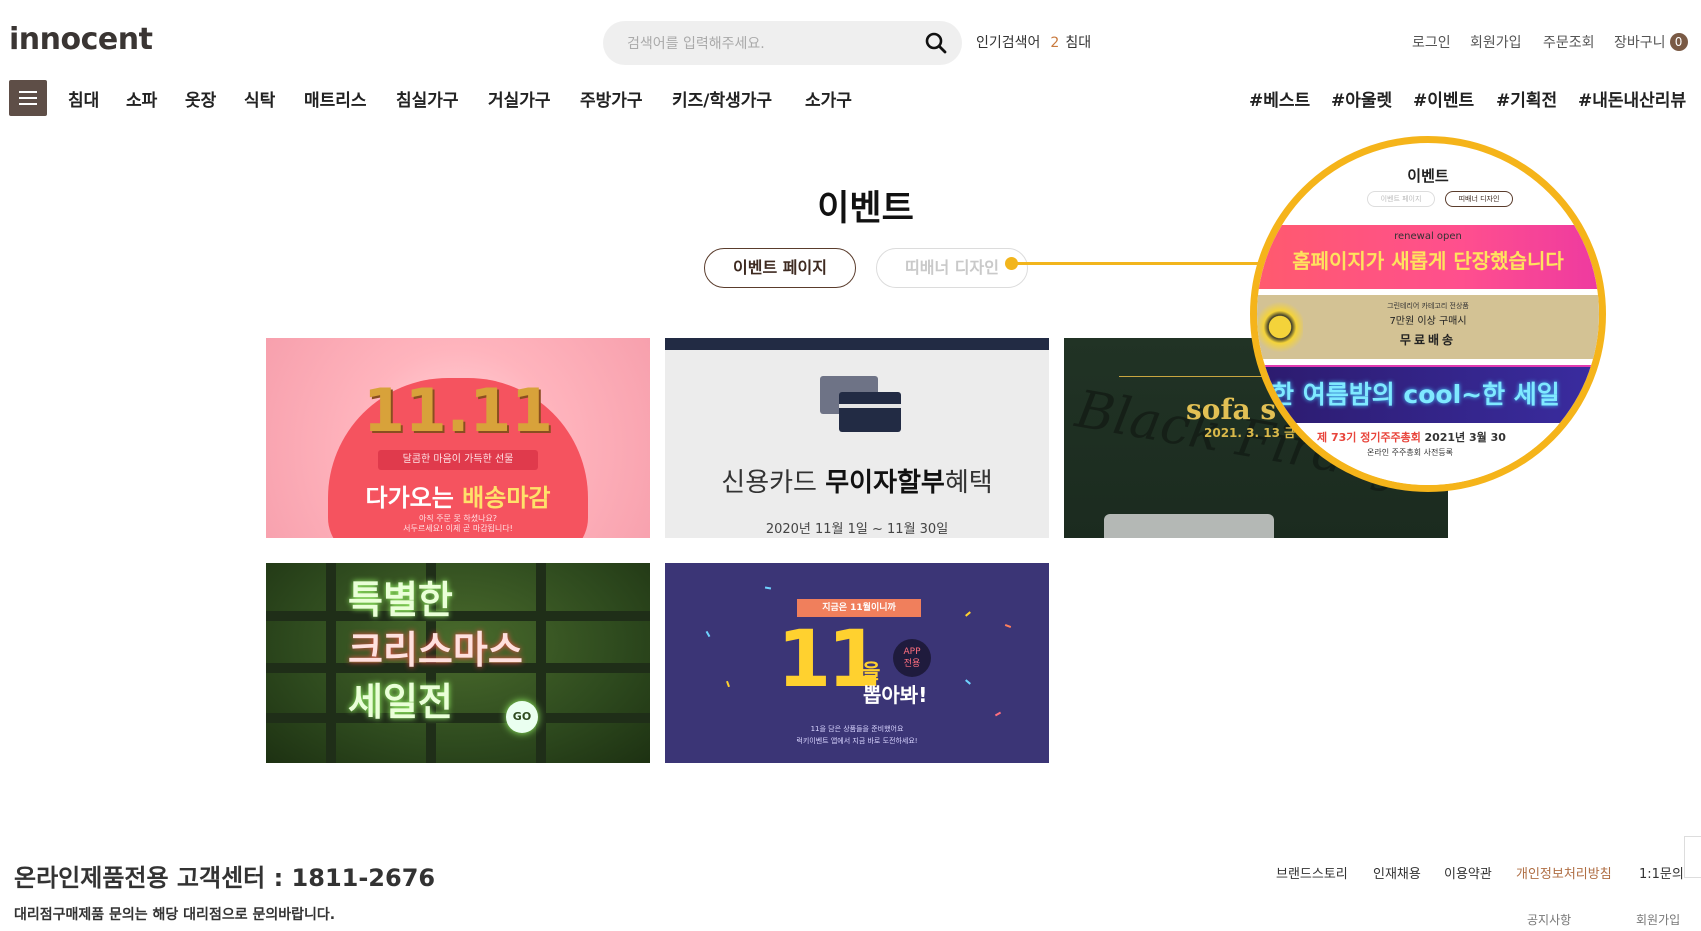  Describe the element at coordinates (857, 483) in the screenshot. I see `card-headline: 신용카드 무이자할부혜택` at that location.